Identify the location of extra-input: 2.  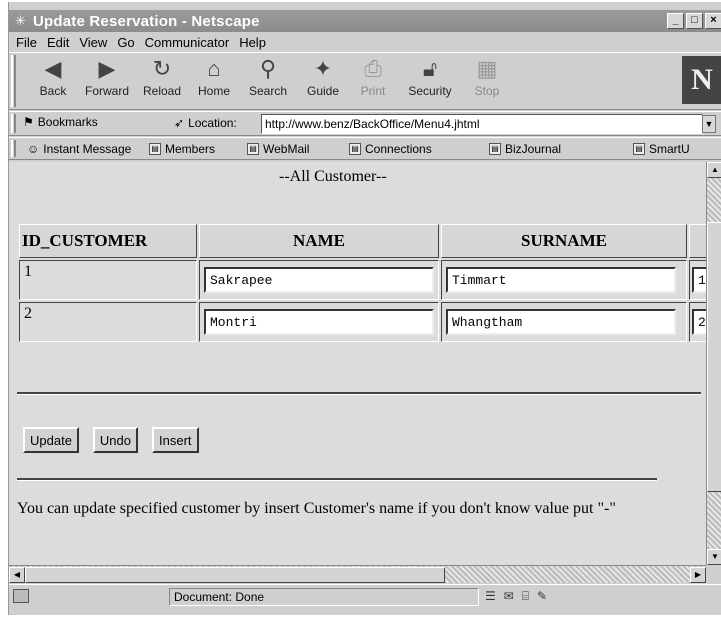
(699, 322).